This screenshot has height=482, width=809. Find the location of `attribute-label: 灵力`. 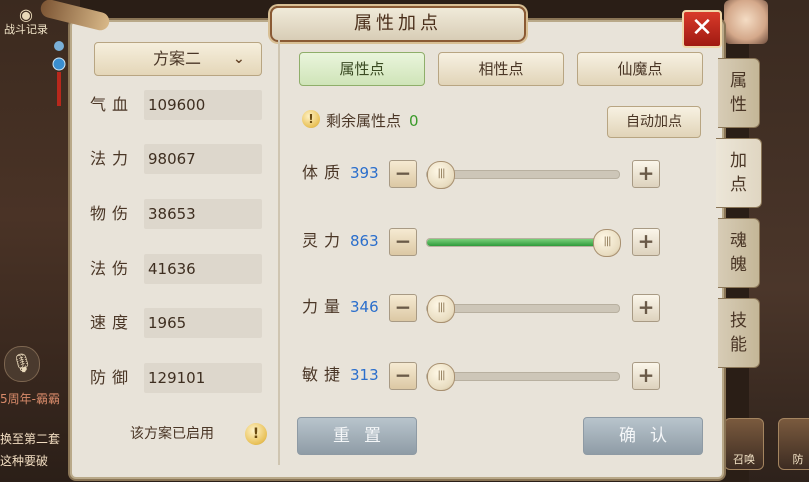

attribute-label: 灵力 is located at coordinates (324, 240).